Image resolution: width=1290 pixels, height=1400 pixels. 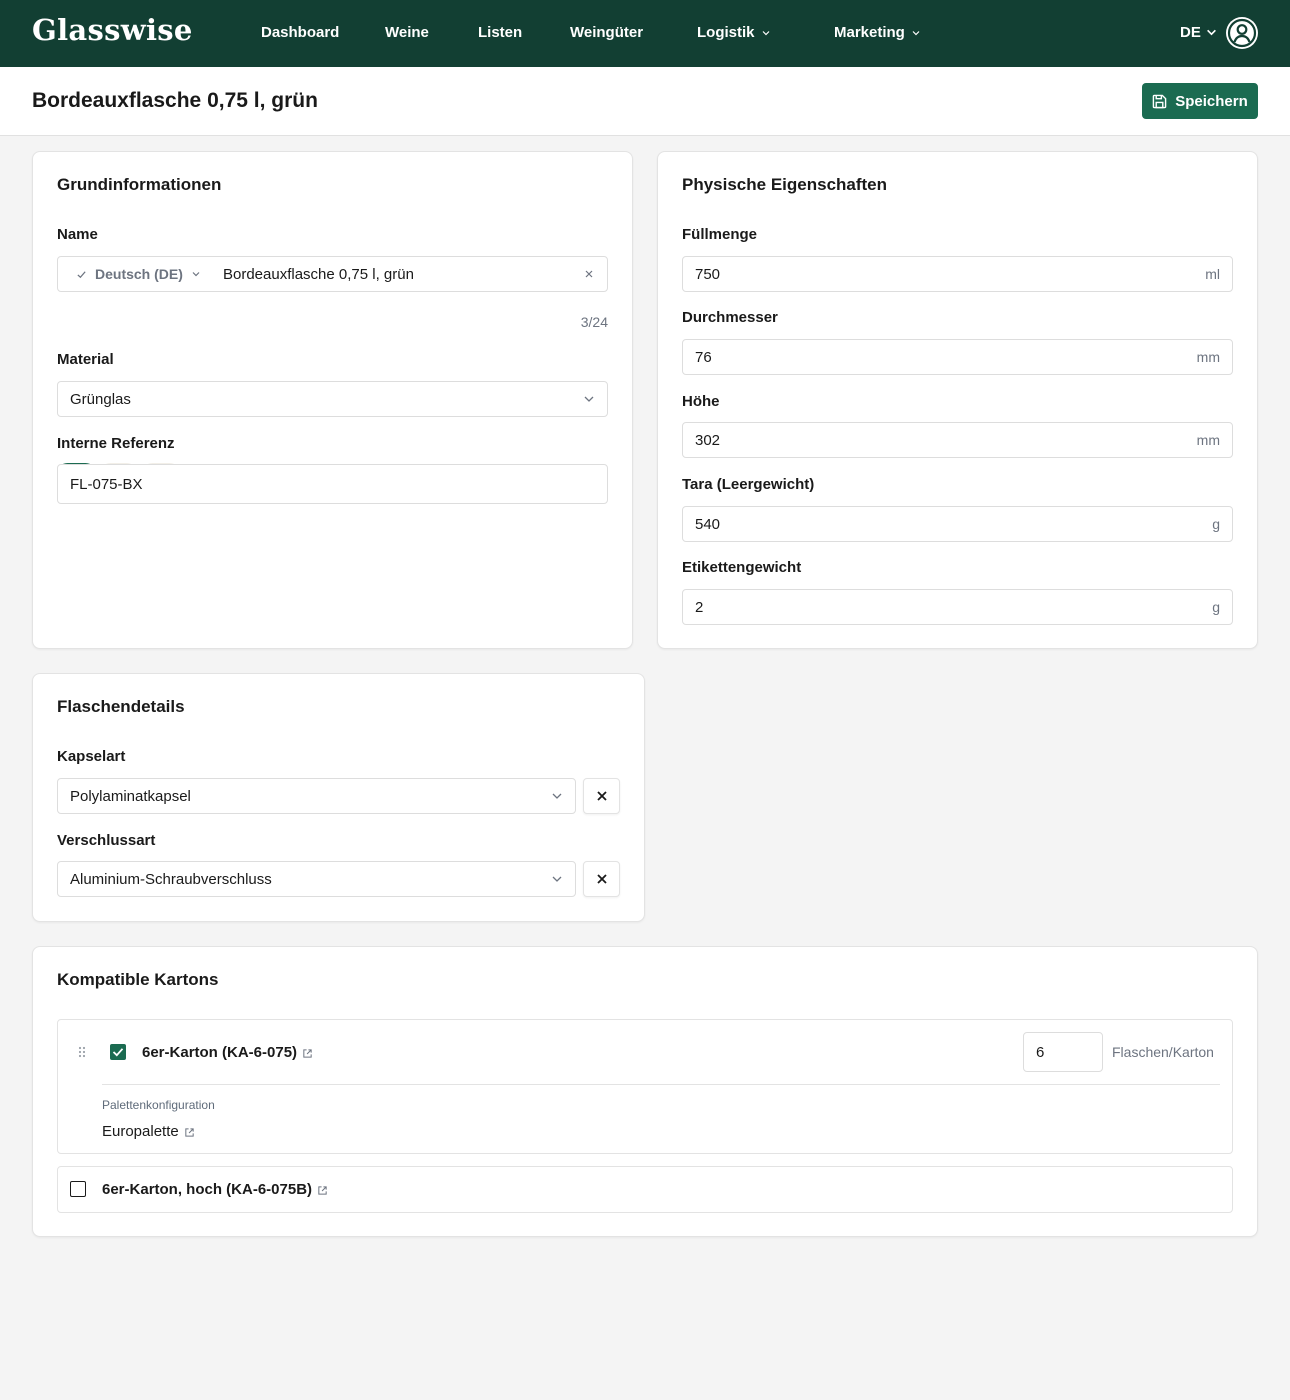 I want to click on nav-item-weine: Weine, so click(x=407, y=32).